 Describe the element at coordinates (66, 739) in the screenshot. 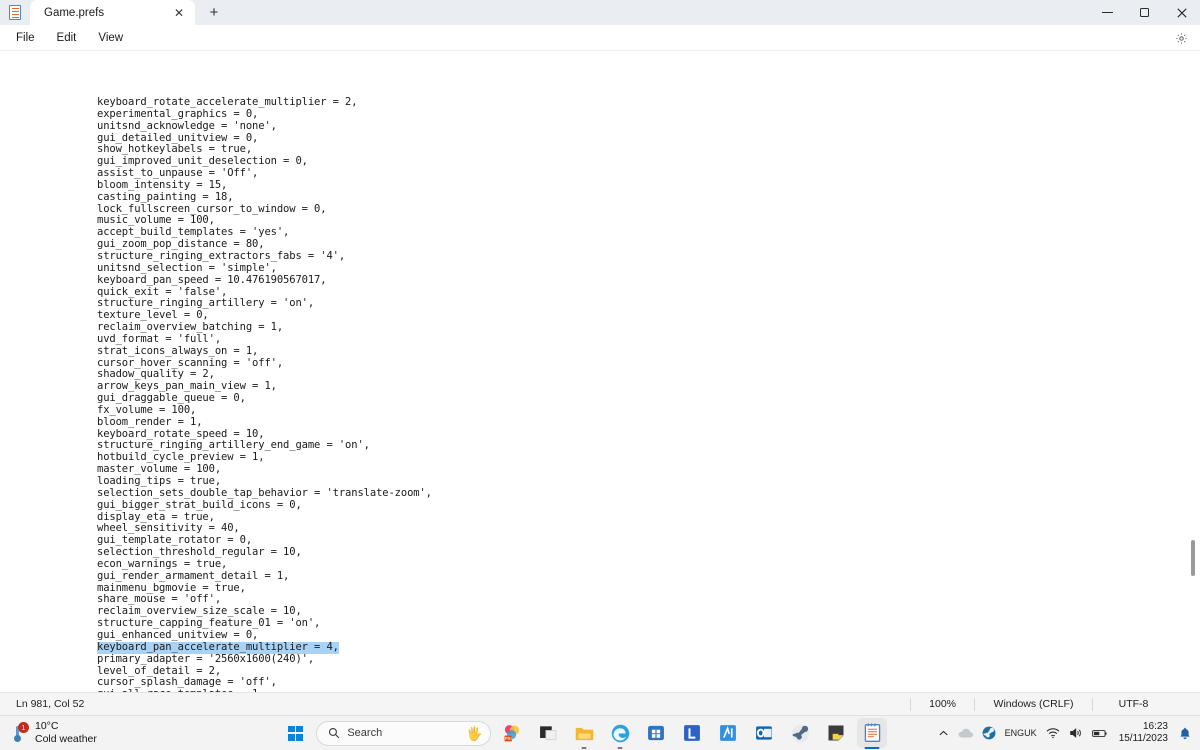

I see `weather-description: Cold weather` at that location.